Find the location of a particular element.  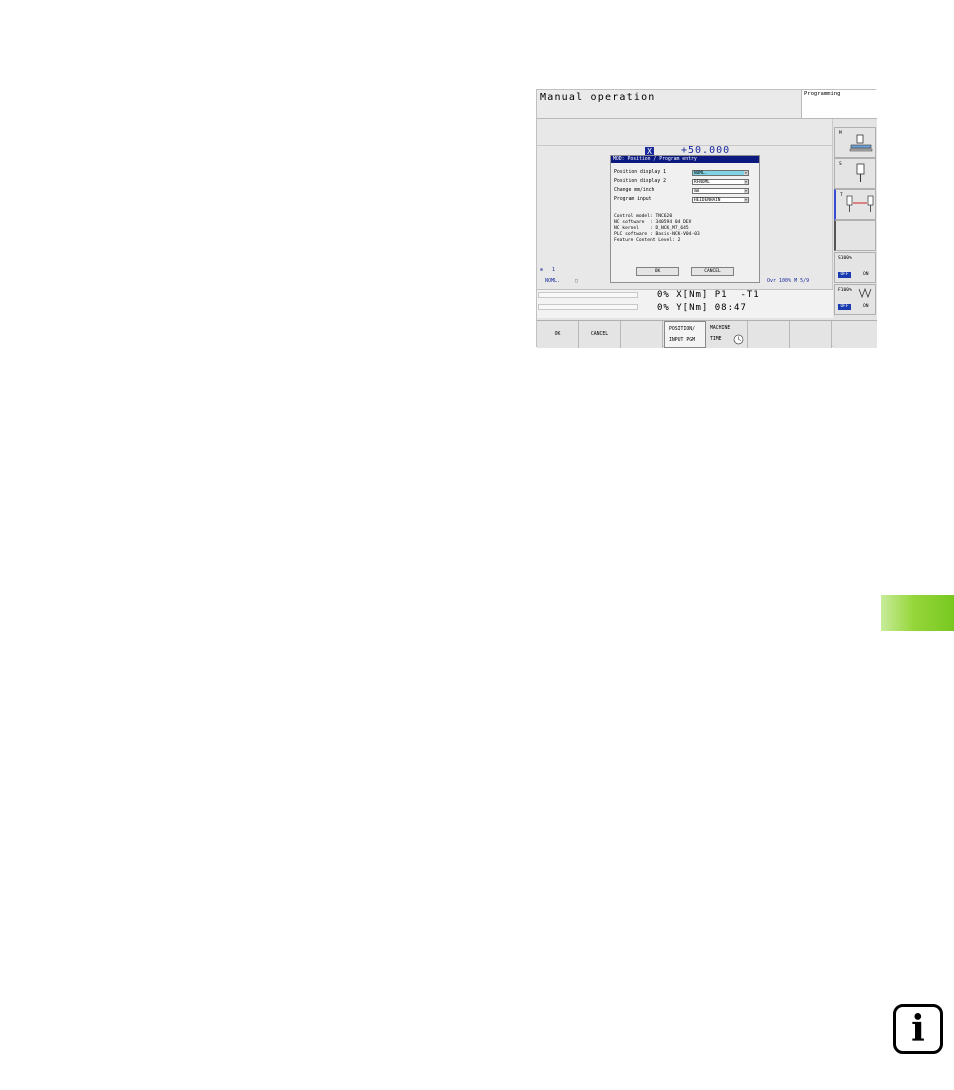

info-glyph: i is located at coordinates (918, 1029).